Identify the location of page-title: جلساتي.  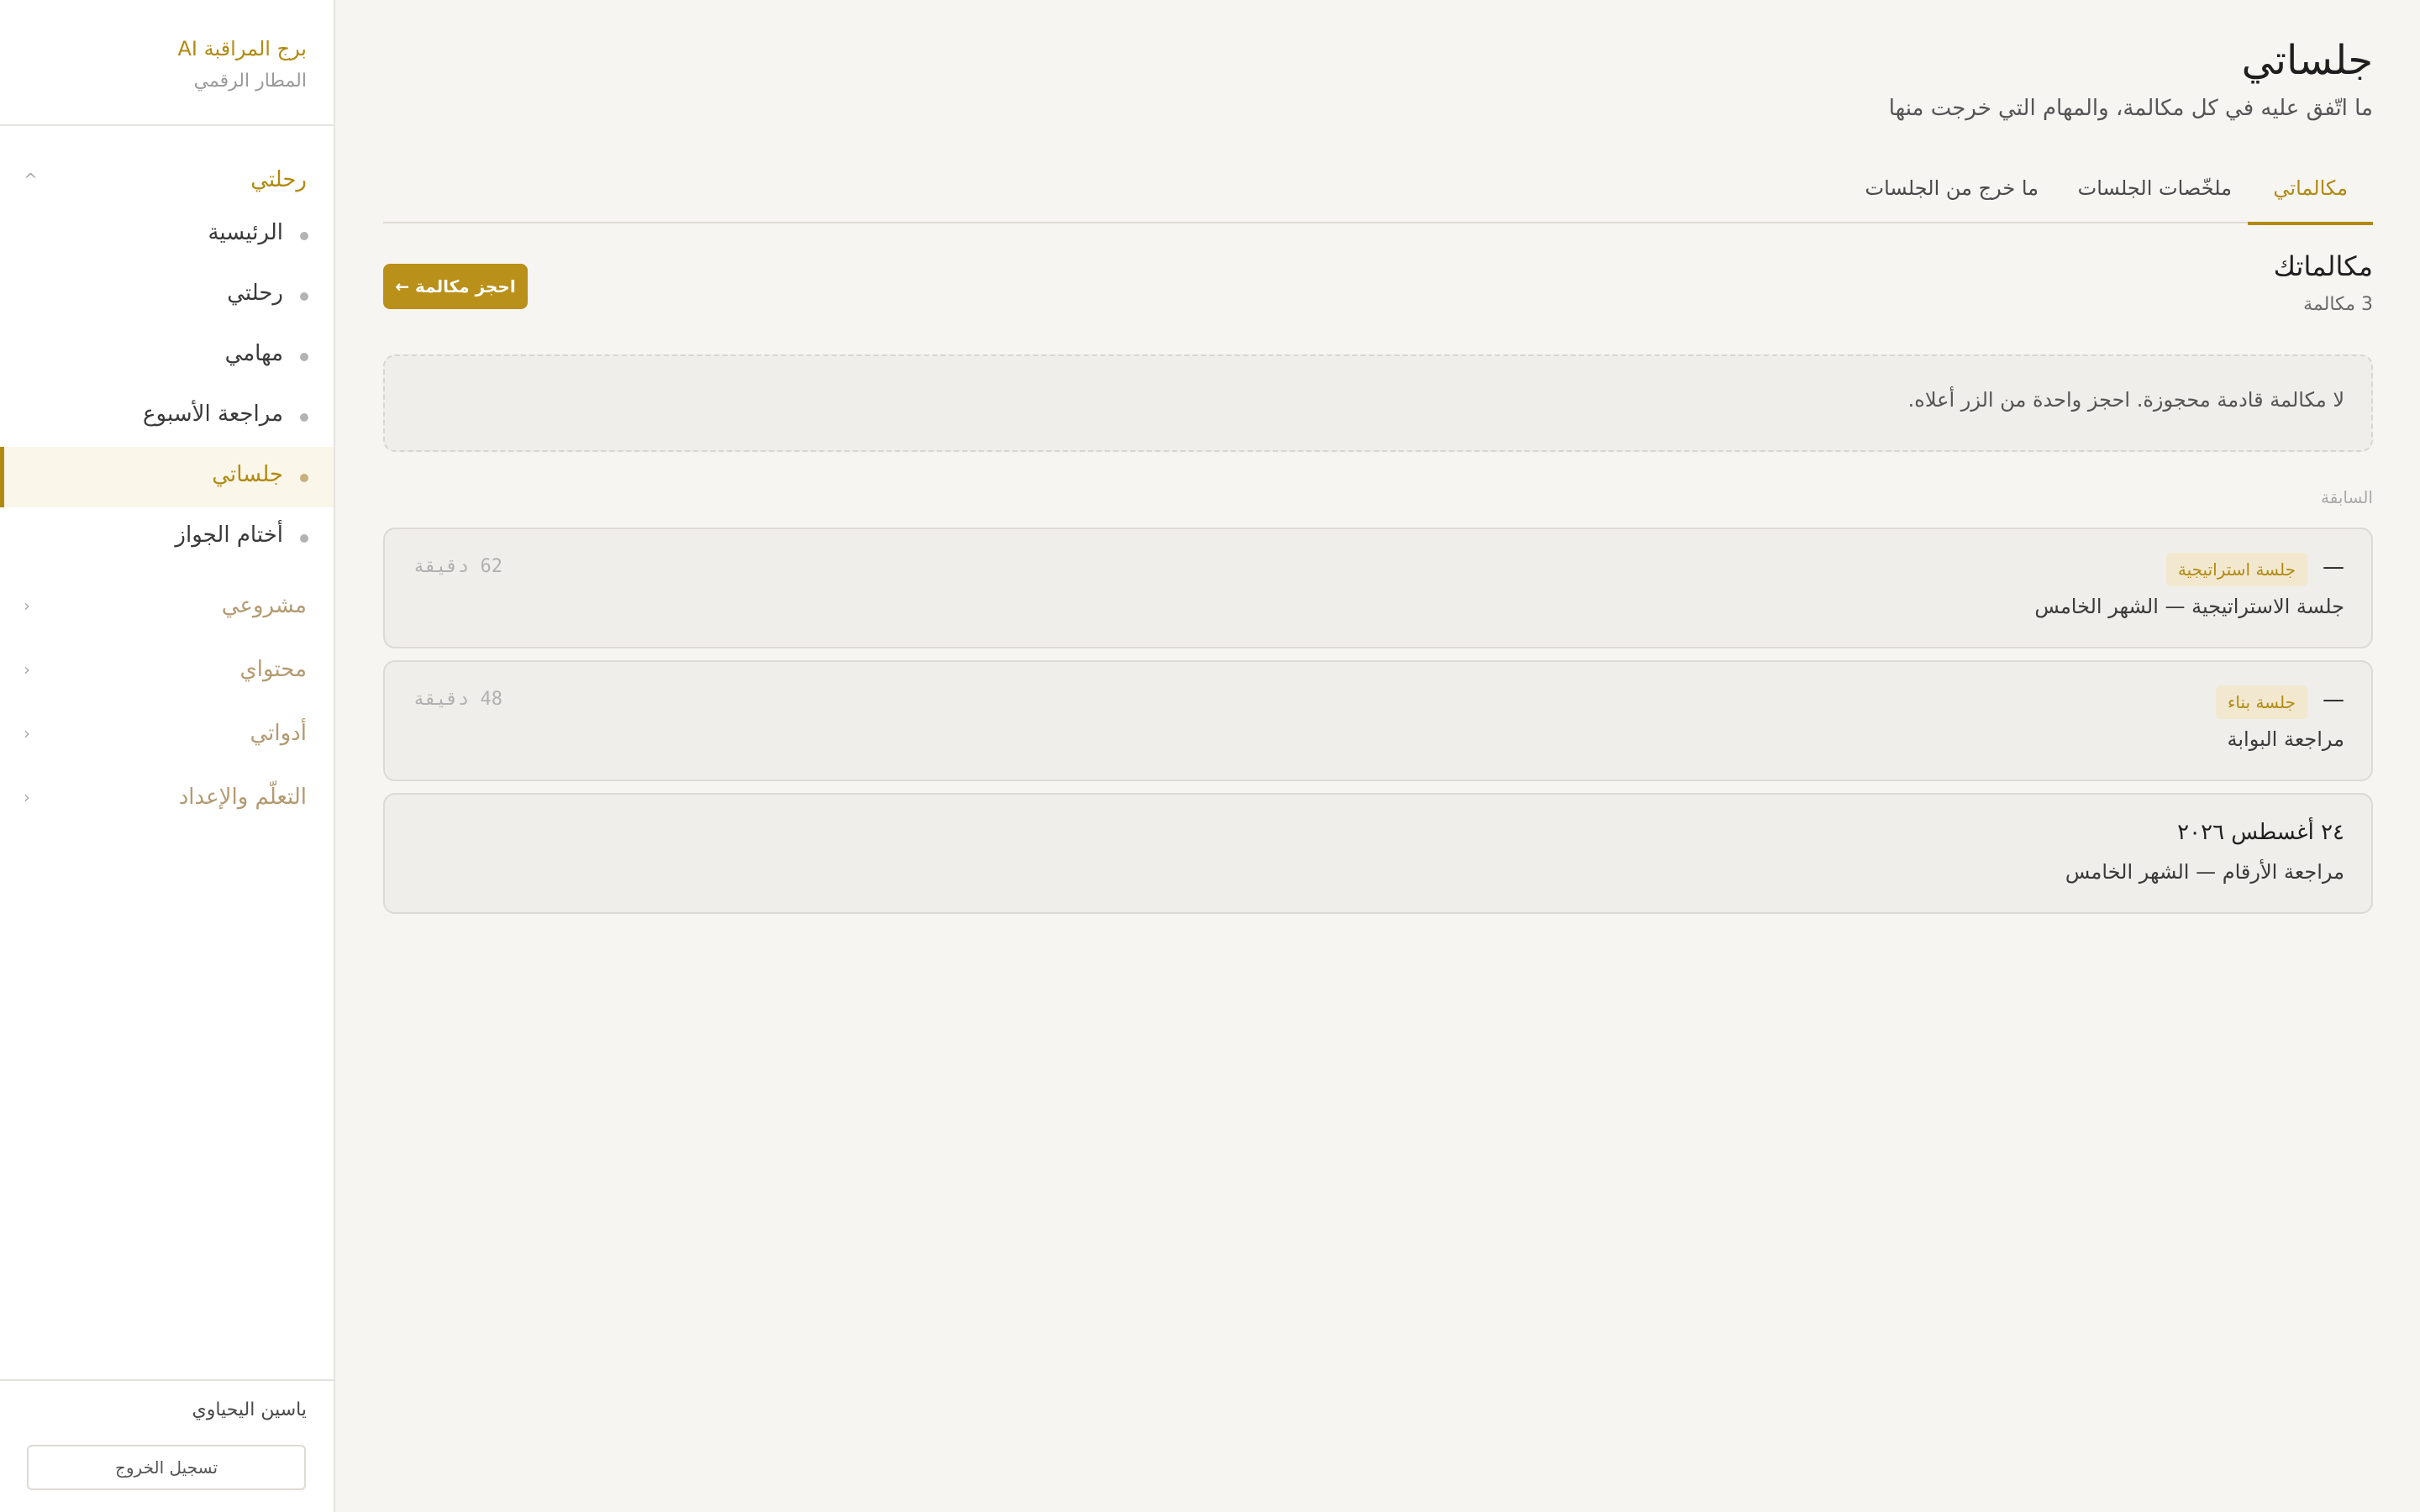
(2307, 60).